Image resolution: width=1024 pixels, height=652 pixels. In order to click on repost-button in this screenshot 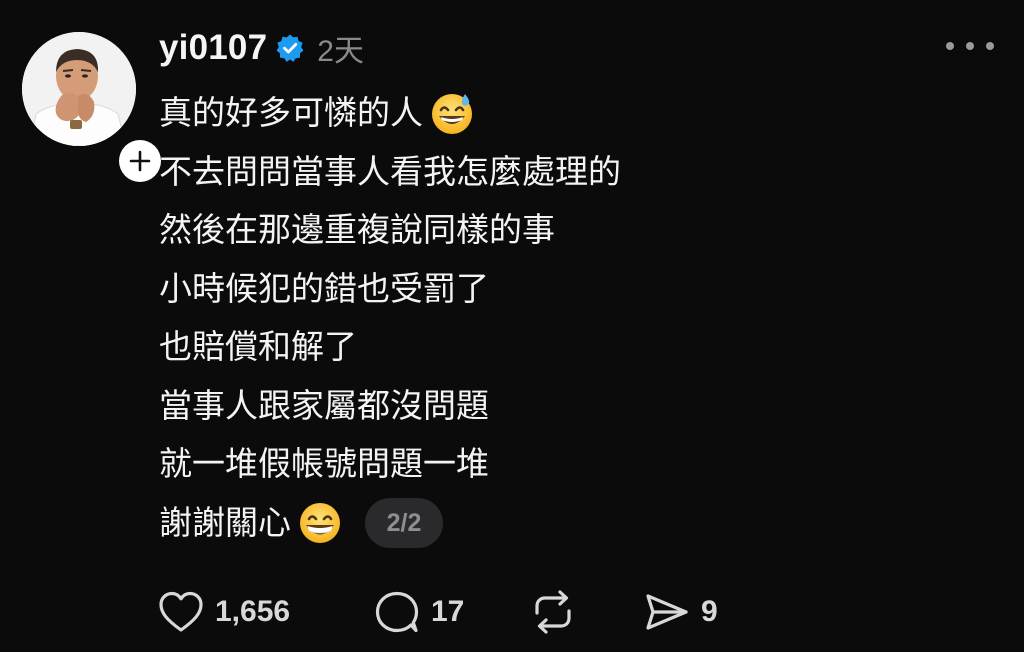, I will do `click(586, 612)`.